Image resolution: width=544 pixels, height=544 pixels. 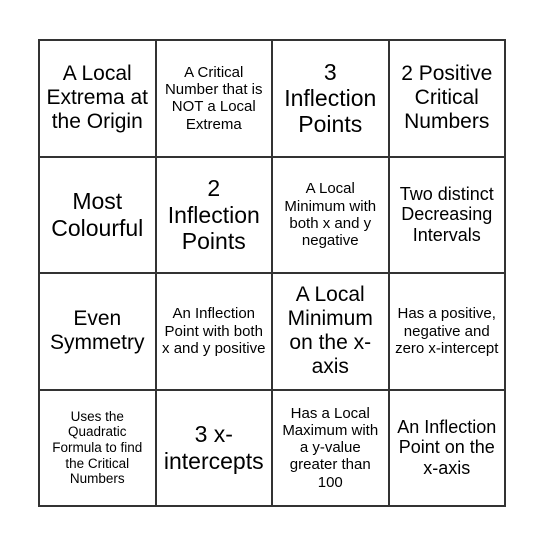 What do you see at coordinates (213, 447) in the screenshot?
I see `bingo-cell: 3 x-intercepts` at bounding box center [213, 447].